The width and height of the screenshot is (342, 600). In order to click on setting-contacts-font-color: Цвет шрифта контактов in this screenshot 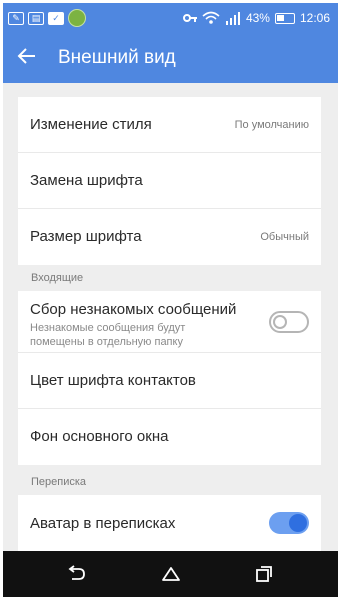, I will do `click(169, 381)`.